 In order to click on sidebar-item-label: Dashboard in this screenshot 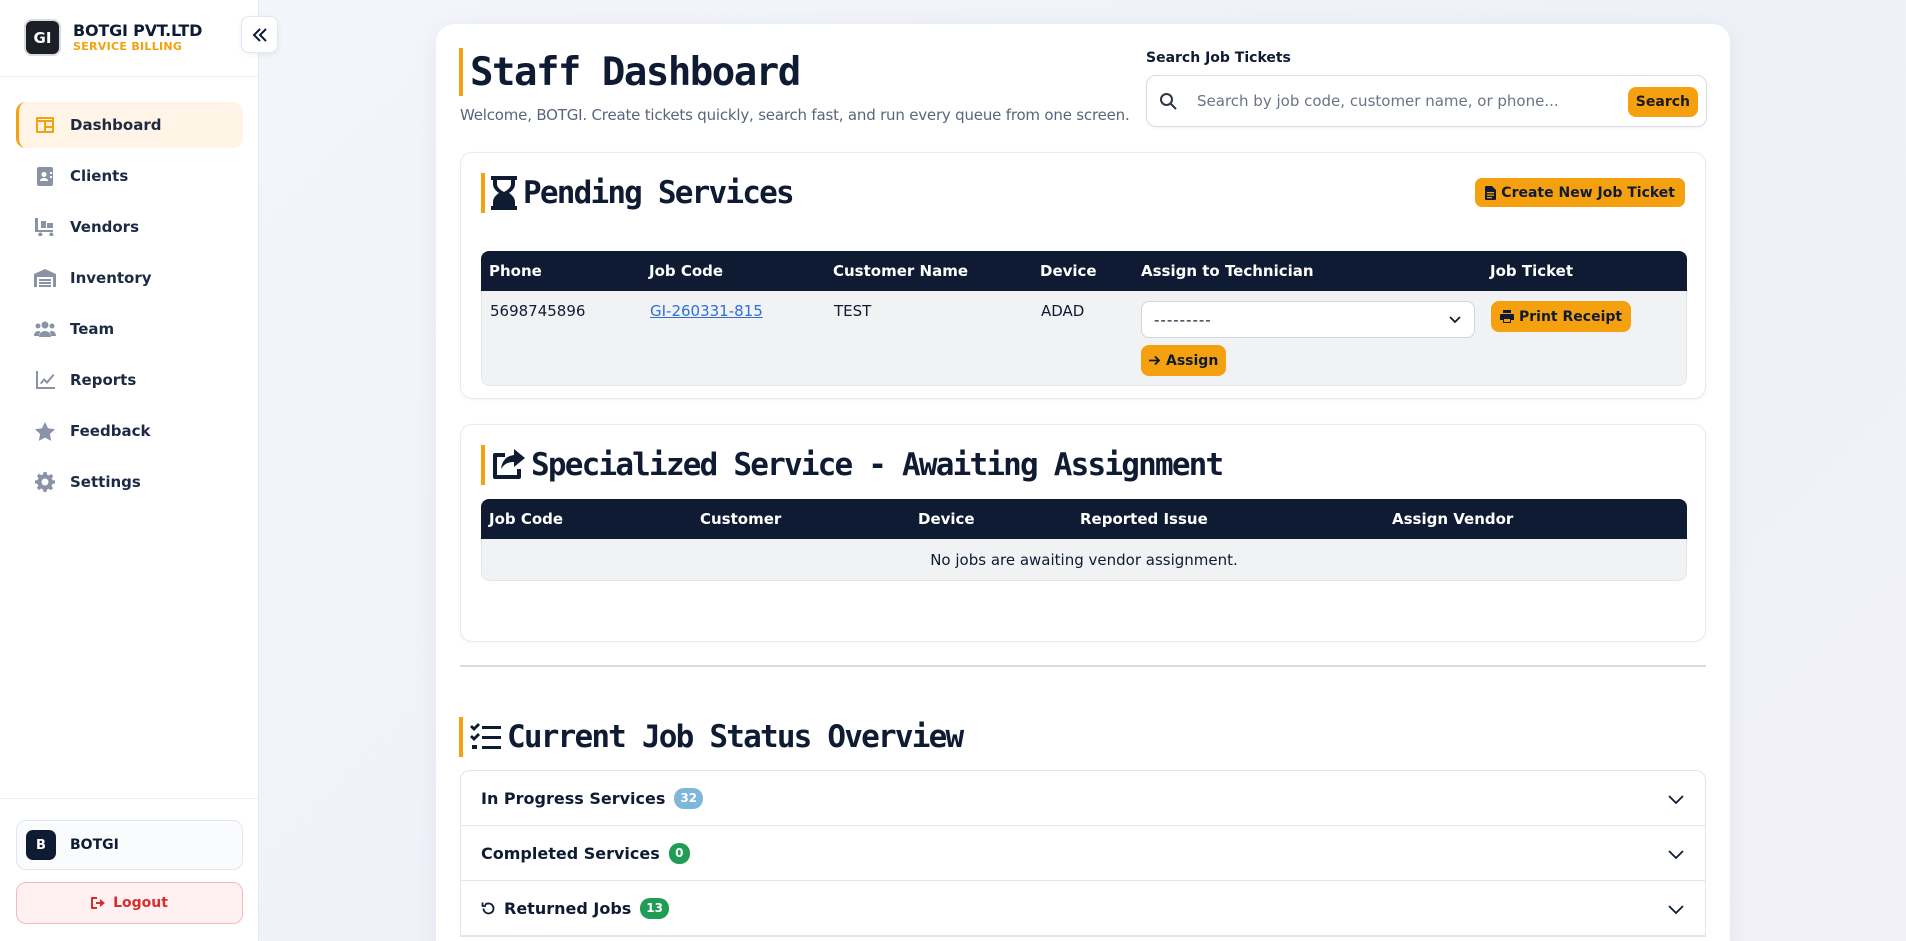, I will do `click(116, 125)`.